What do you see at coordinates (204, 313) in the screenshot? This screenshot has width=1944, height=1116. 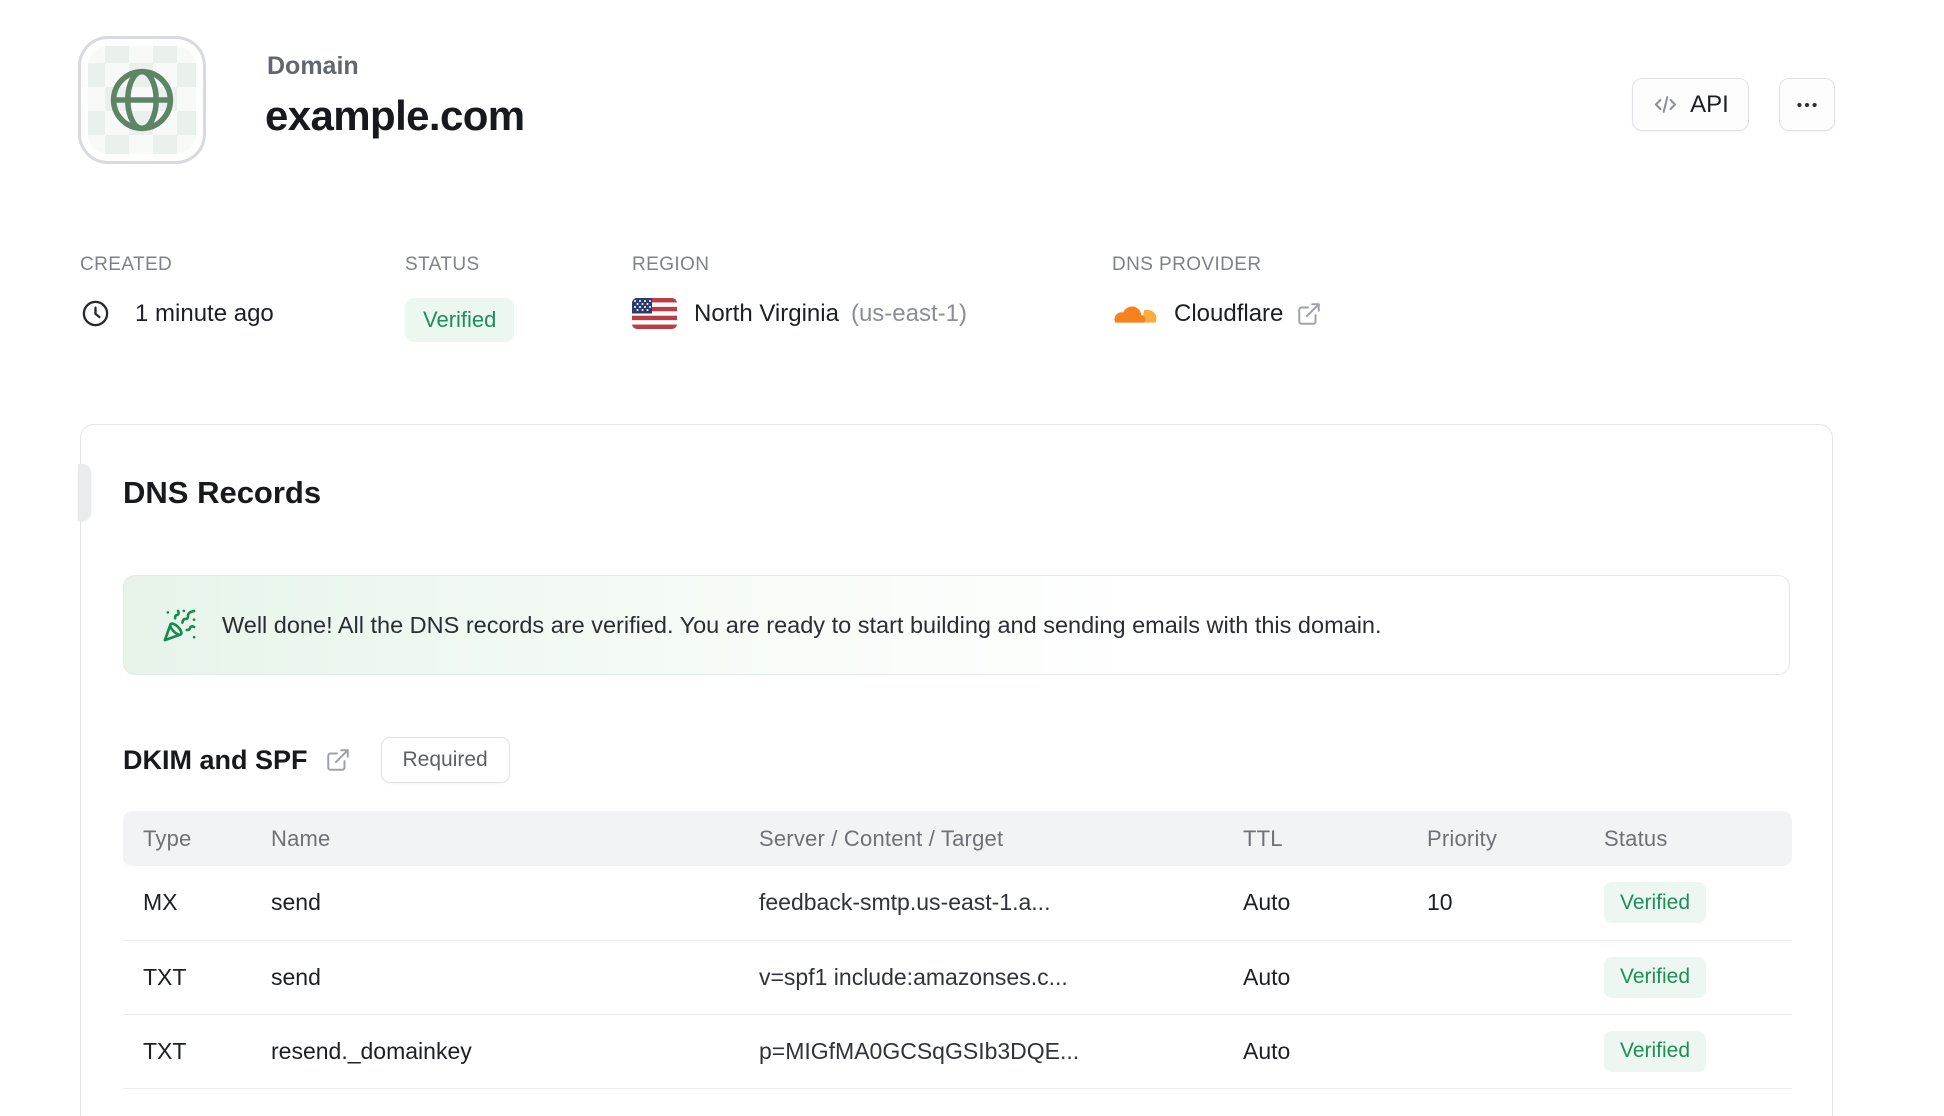 I see `meta-created-value: 1 minute ago` at bounding box center [204, 313].